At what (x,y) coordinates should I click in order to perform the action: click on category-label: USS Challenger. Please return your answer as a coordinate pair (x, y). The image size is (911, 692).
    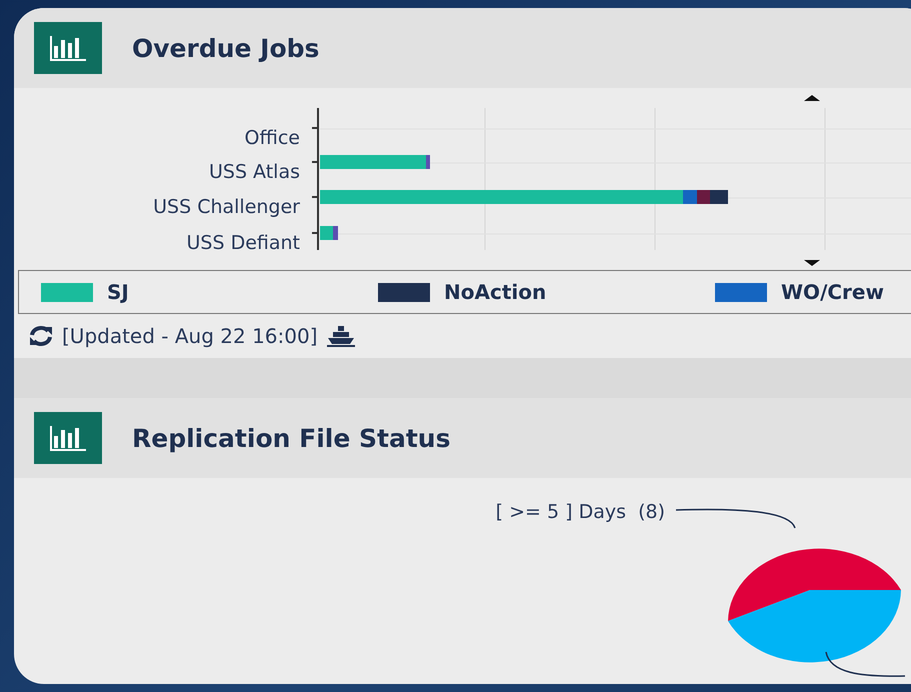
    Looking at the image, I should click on (226, 207).